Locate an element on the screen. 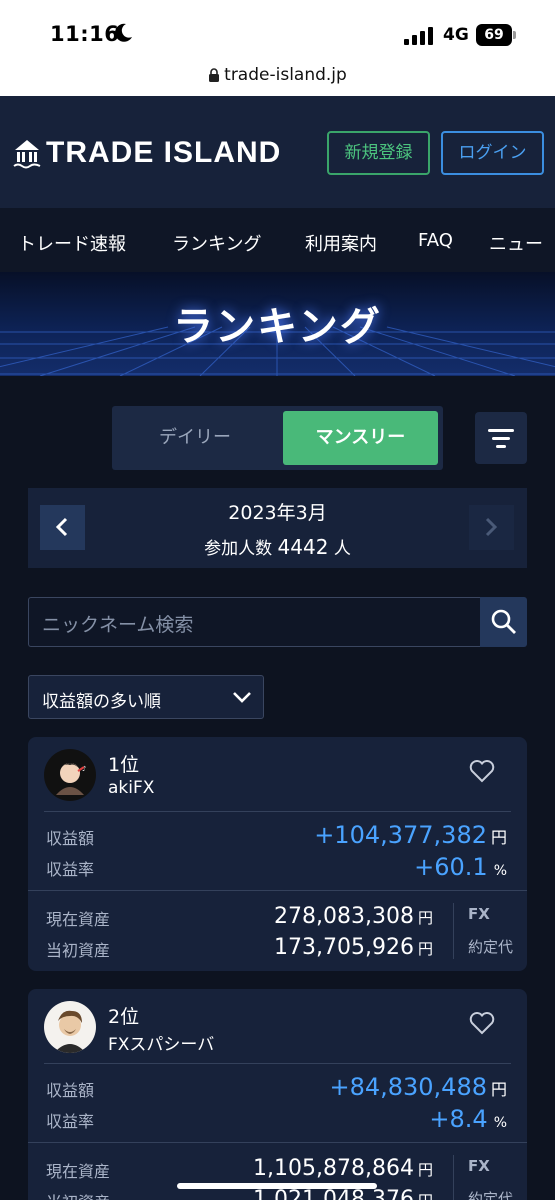 This screenshot has height=1200, width=555. current-month: 2023年3月 is located at coordinates (277, 513).